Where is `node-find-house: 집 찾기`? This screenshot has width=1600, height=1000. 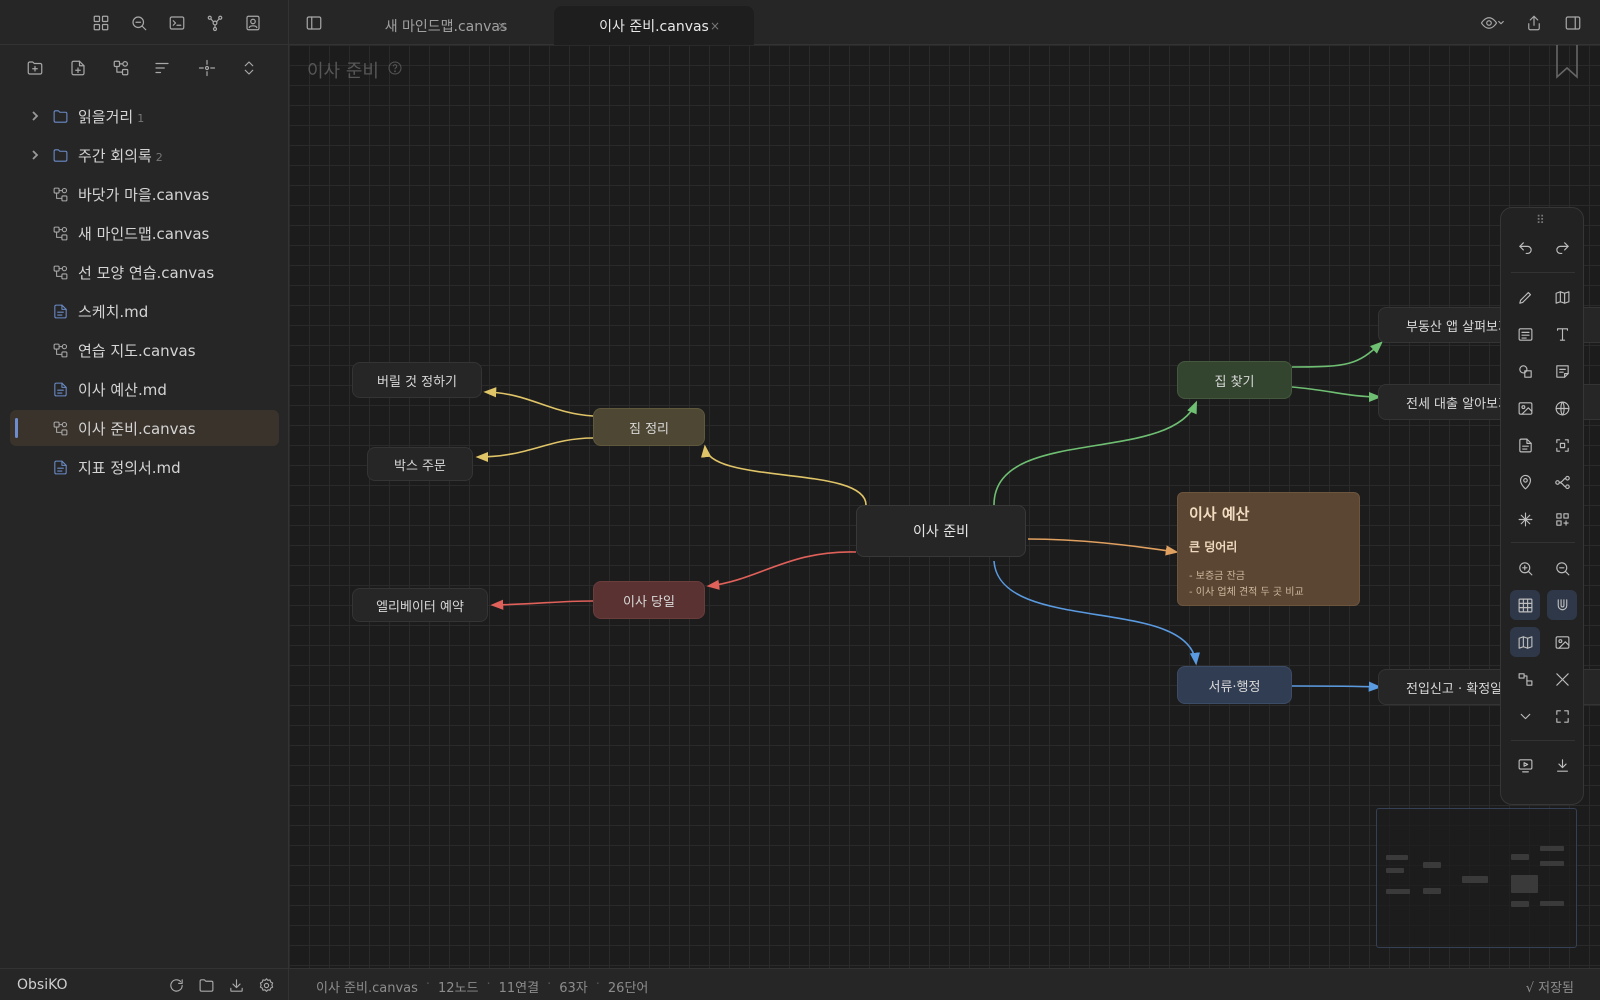
node-find-house: 집 찾기 is located at coordinates (1234, 380).